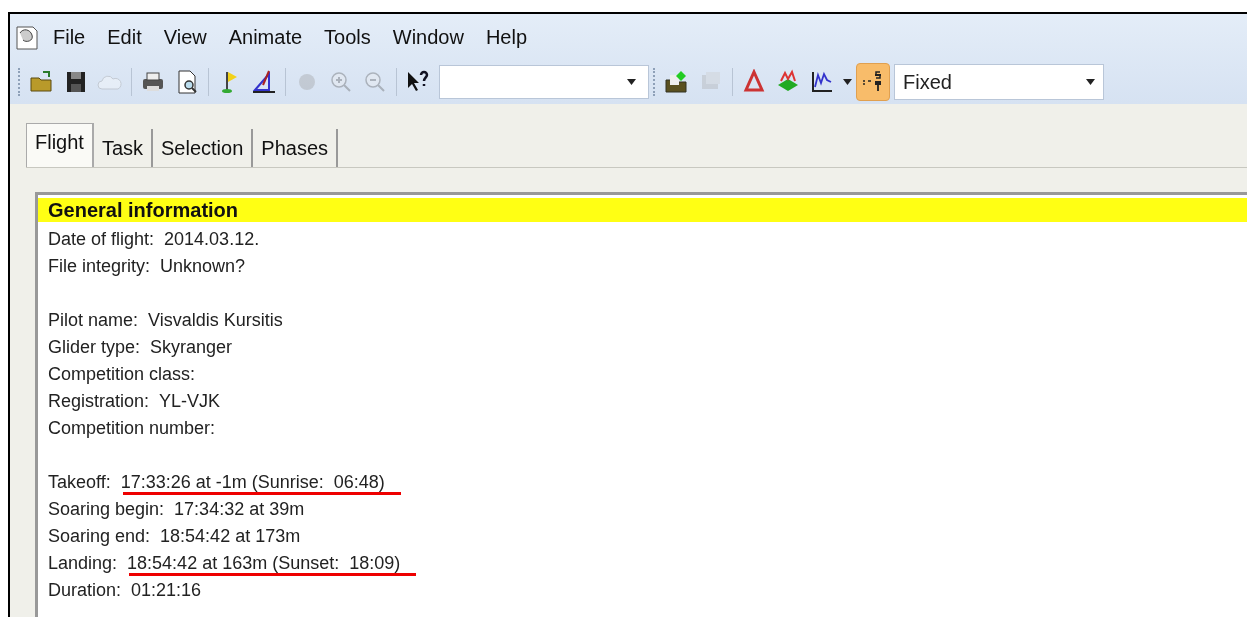 The height and width of the screenshot is (617, 1247). What do you see at coordinates (215, 320) in the screenshot?
I see `field-value: Visvaldis Kursitis` at bounding box center [215, 320].